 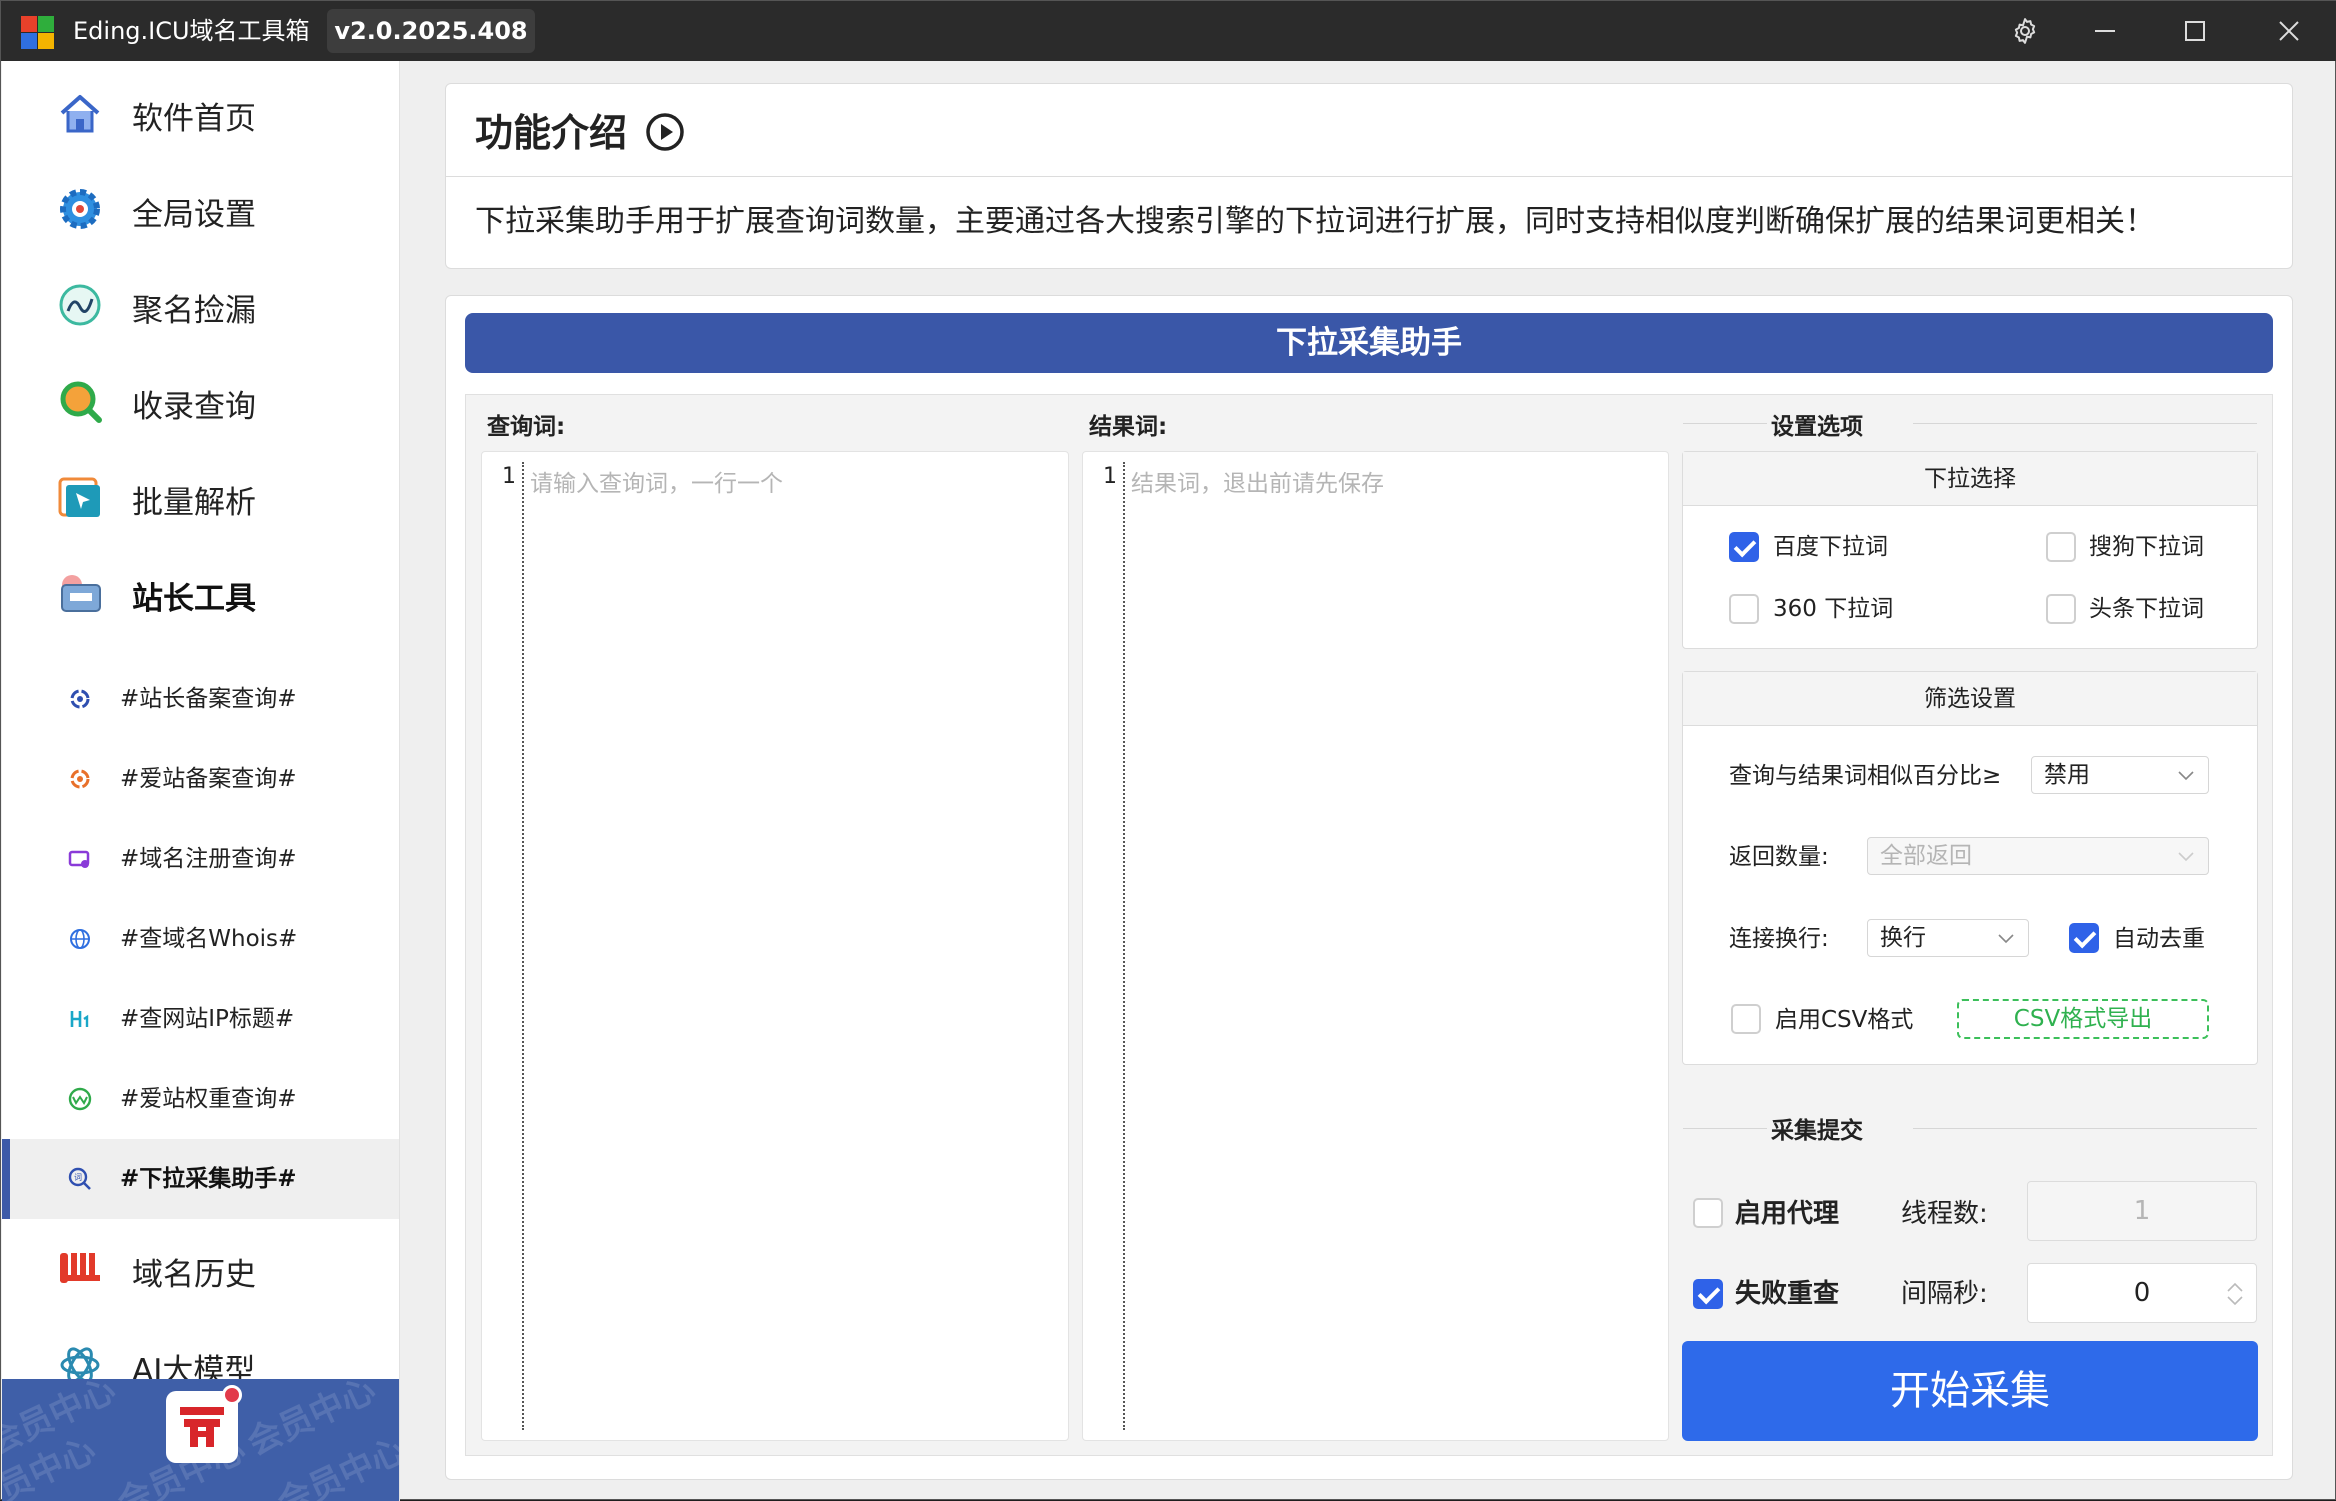 I want to click on toutiao-label: 头条下拉词, so click(x=2146, y=609).